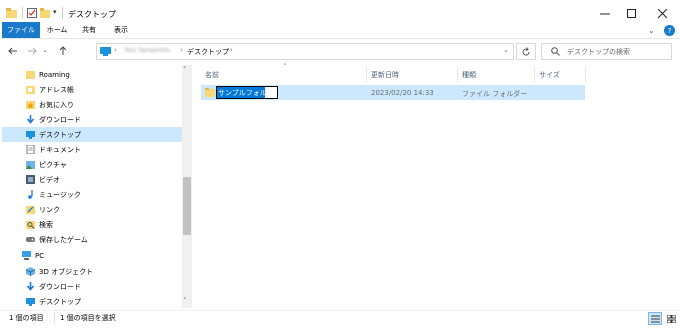  What do you see at coordinates (506, 50) in the screenshot?
I see `address-dropdown-icon: ⌄` at bounding box center [506, 50].